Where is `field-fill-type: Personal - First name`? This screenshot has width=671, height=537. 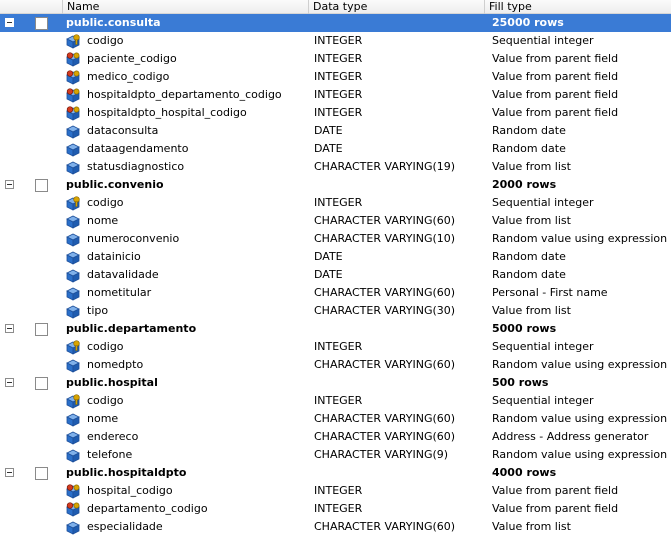
field-fill-type: Personal - First name is located at coordinates (581, 293).